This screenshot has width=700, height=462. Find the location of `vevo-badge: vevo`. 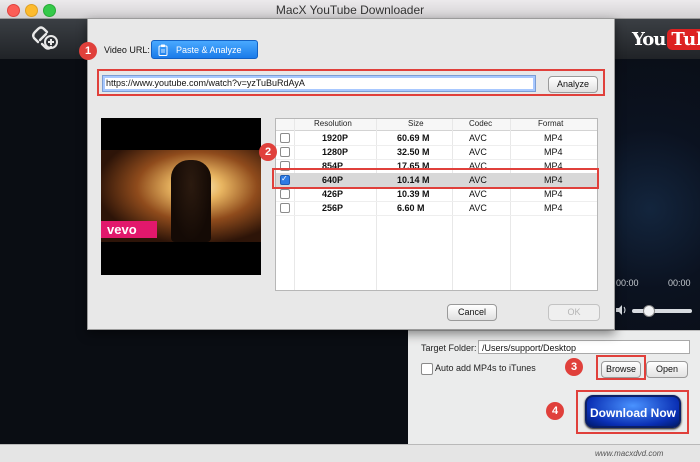

vevo-badge: vevo is located at coordinates (129, 229).